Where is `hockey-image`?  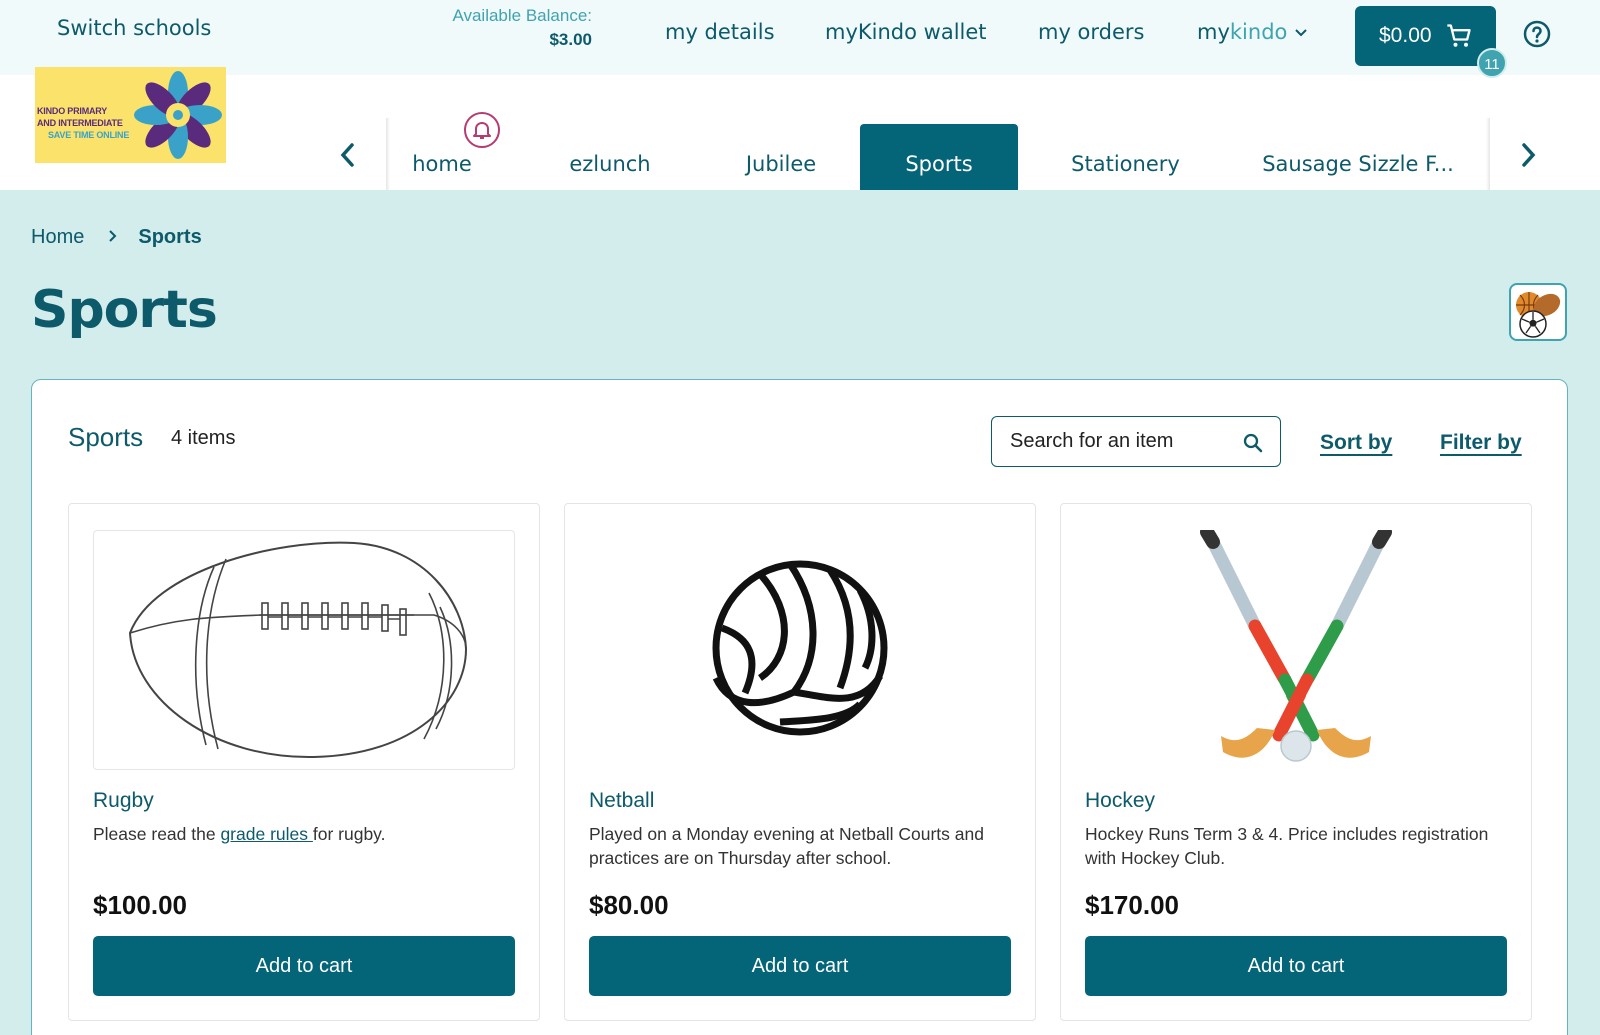 hockey-image is located at coordinates (1296, 647).